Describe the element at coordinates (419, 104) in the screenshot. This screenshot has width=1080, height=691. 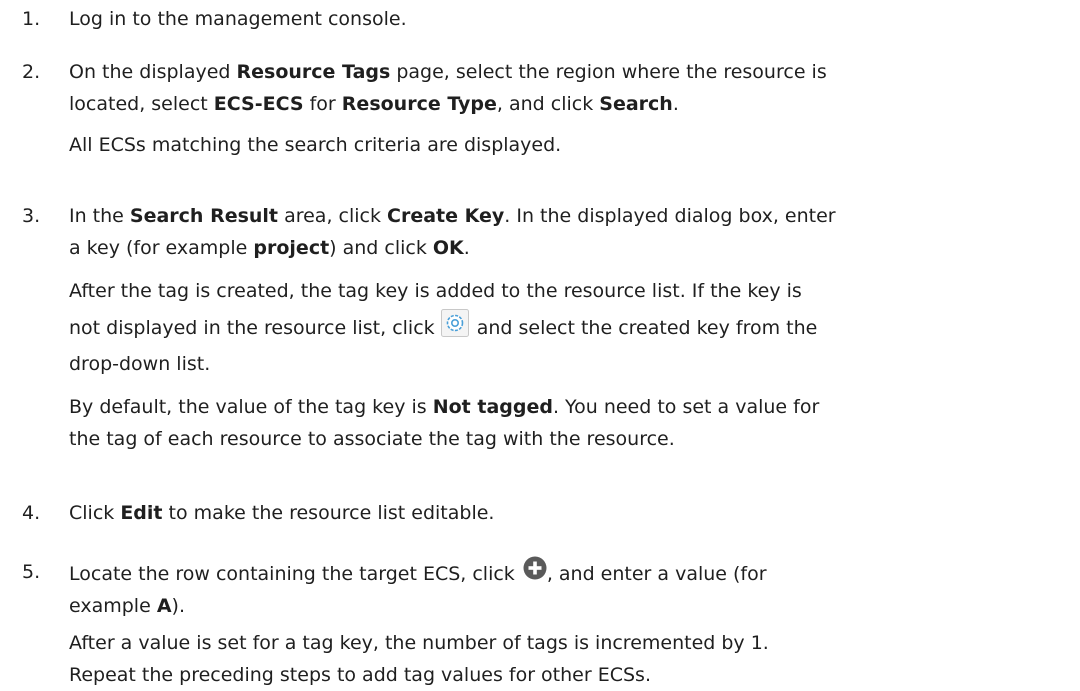
I see `ui-term: Resource Type` at that location.